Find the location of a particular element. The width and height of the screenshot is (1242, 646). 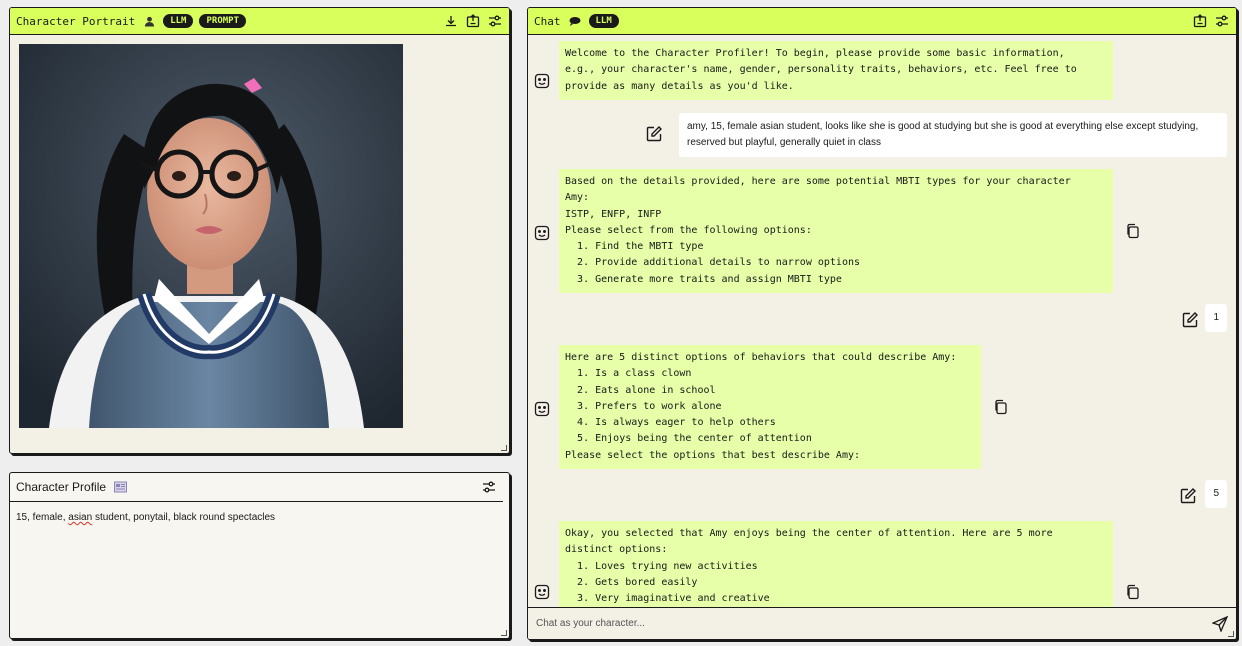

newspaper-icon is located at coordinates (120, 487).